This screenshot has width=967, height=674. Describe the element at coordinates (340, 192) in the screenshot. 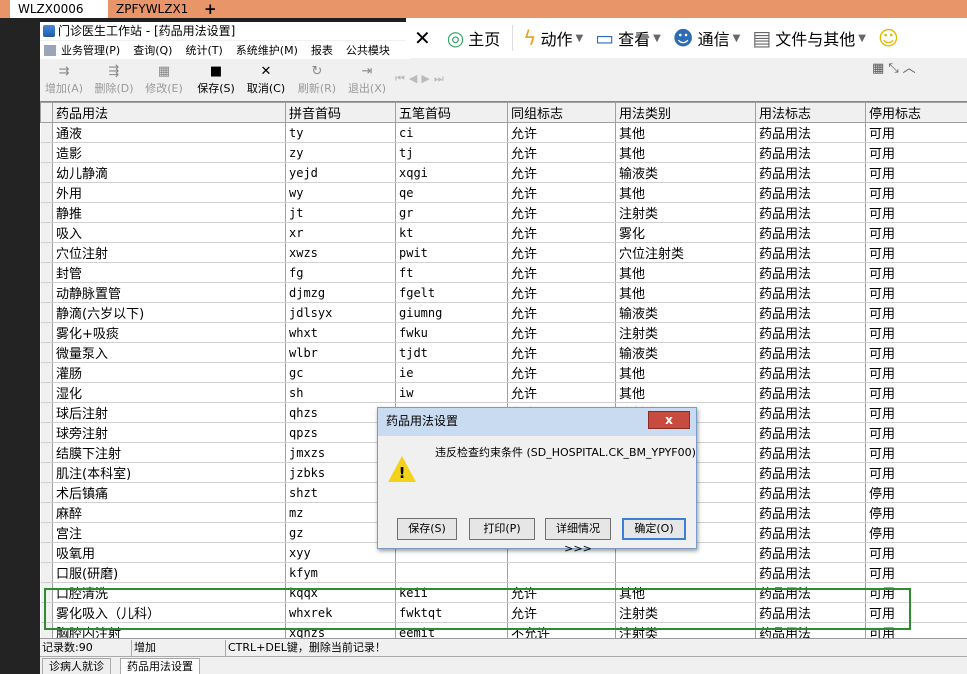

I see `table-cell: wy` at that location.